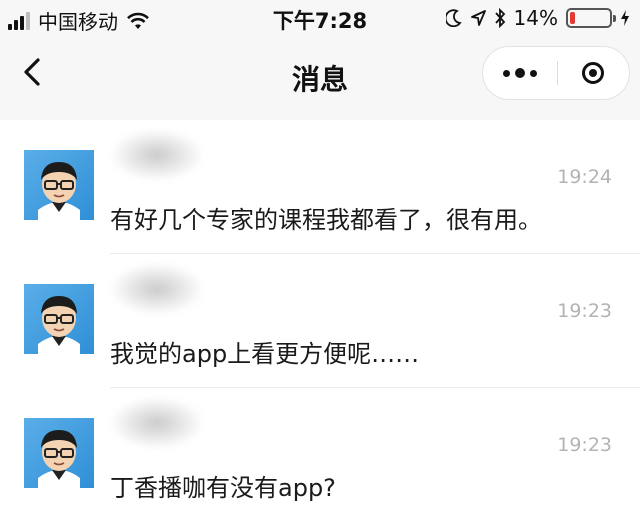 This screenshot has width=640, height=530. I want to click on battery-percent: 14%, so click(535, 18).